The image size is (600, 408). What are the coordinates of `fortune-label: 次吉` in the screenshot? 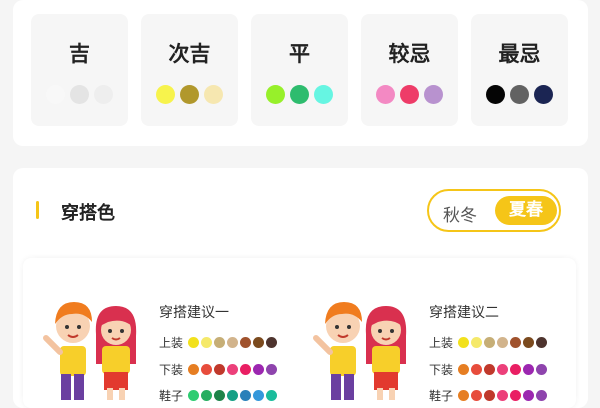 It's located at (189, 54).